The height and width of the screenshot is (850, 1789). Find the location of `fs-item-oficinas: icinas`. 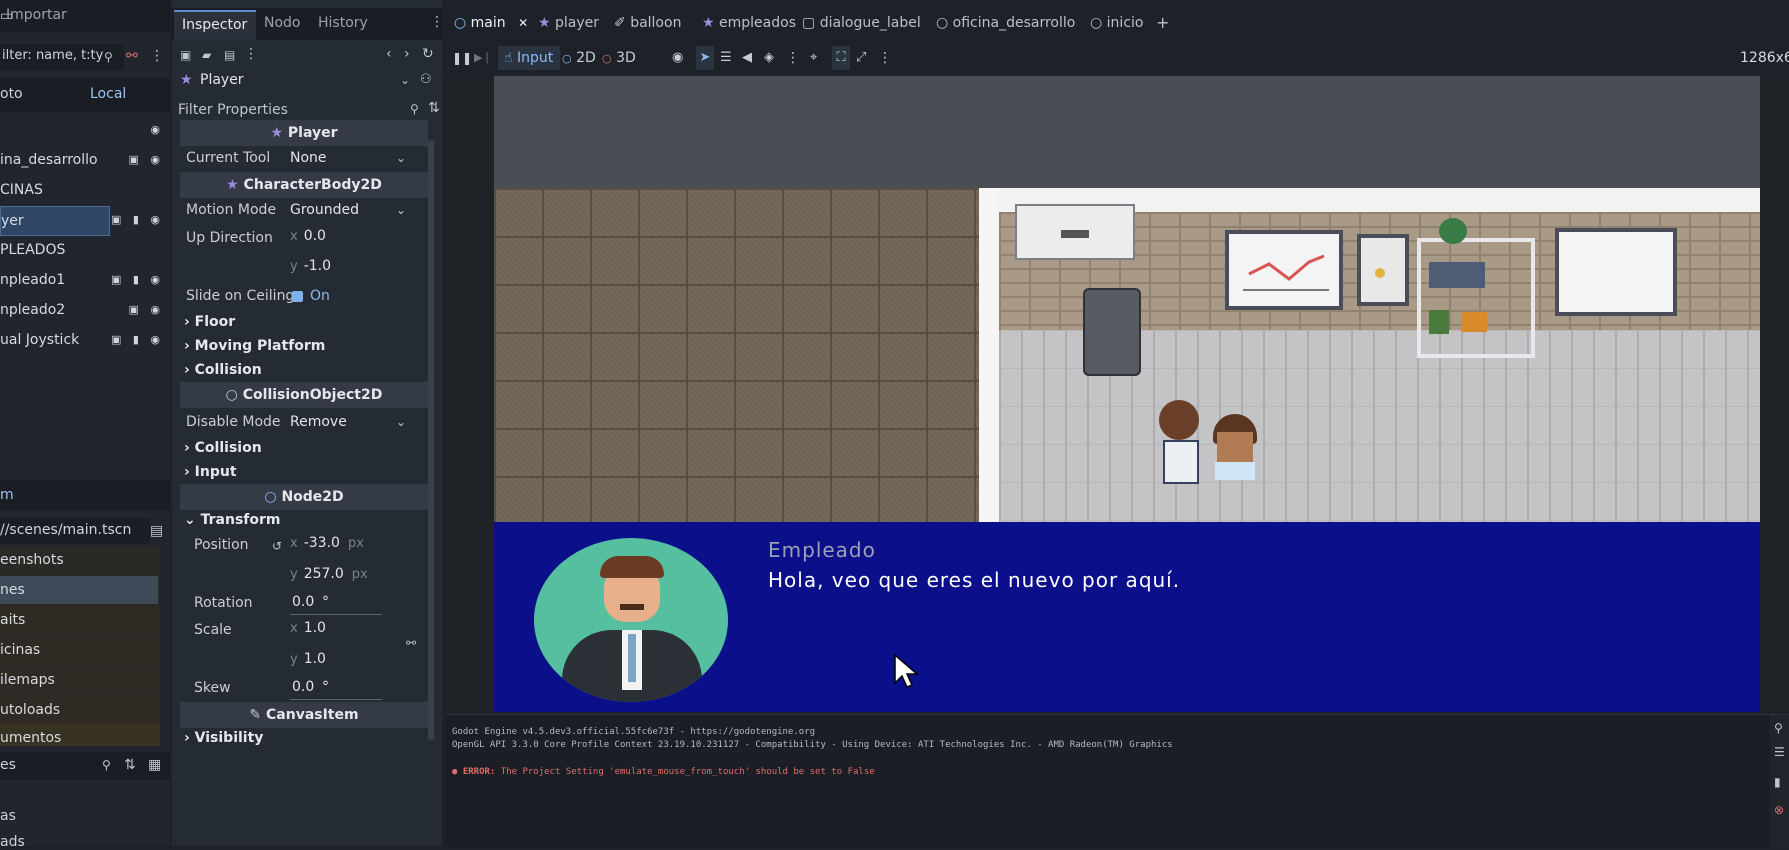

fs-item-oficinas: icinas is located at coordinates (80, 650).